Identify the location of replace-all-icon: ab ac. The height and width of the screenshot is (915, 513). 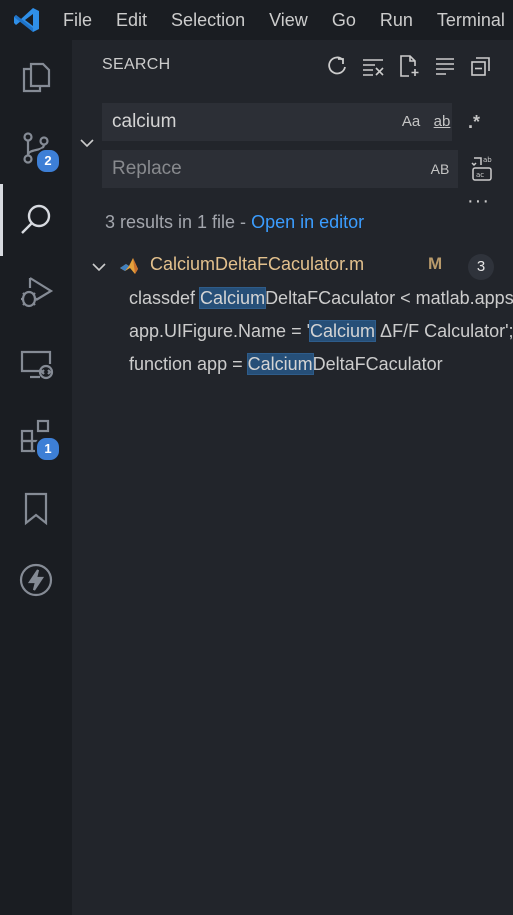
(482, 168).